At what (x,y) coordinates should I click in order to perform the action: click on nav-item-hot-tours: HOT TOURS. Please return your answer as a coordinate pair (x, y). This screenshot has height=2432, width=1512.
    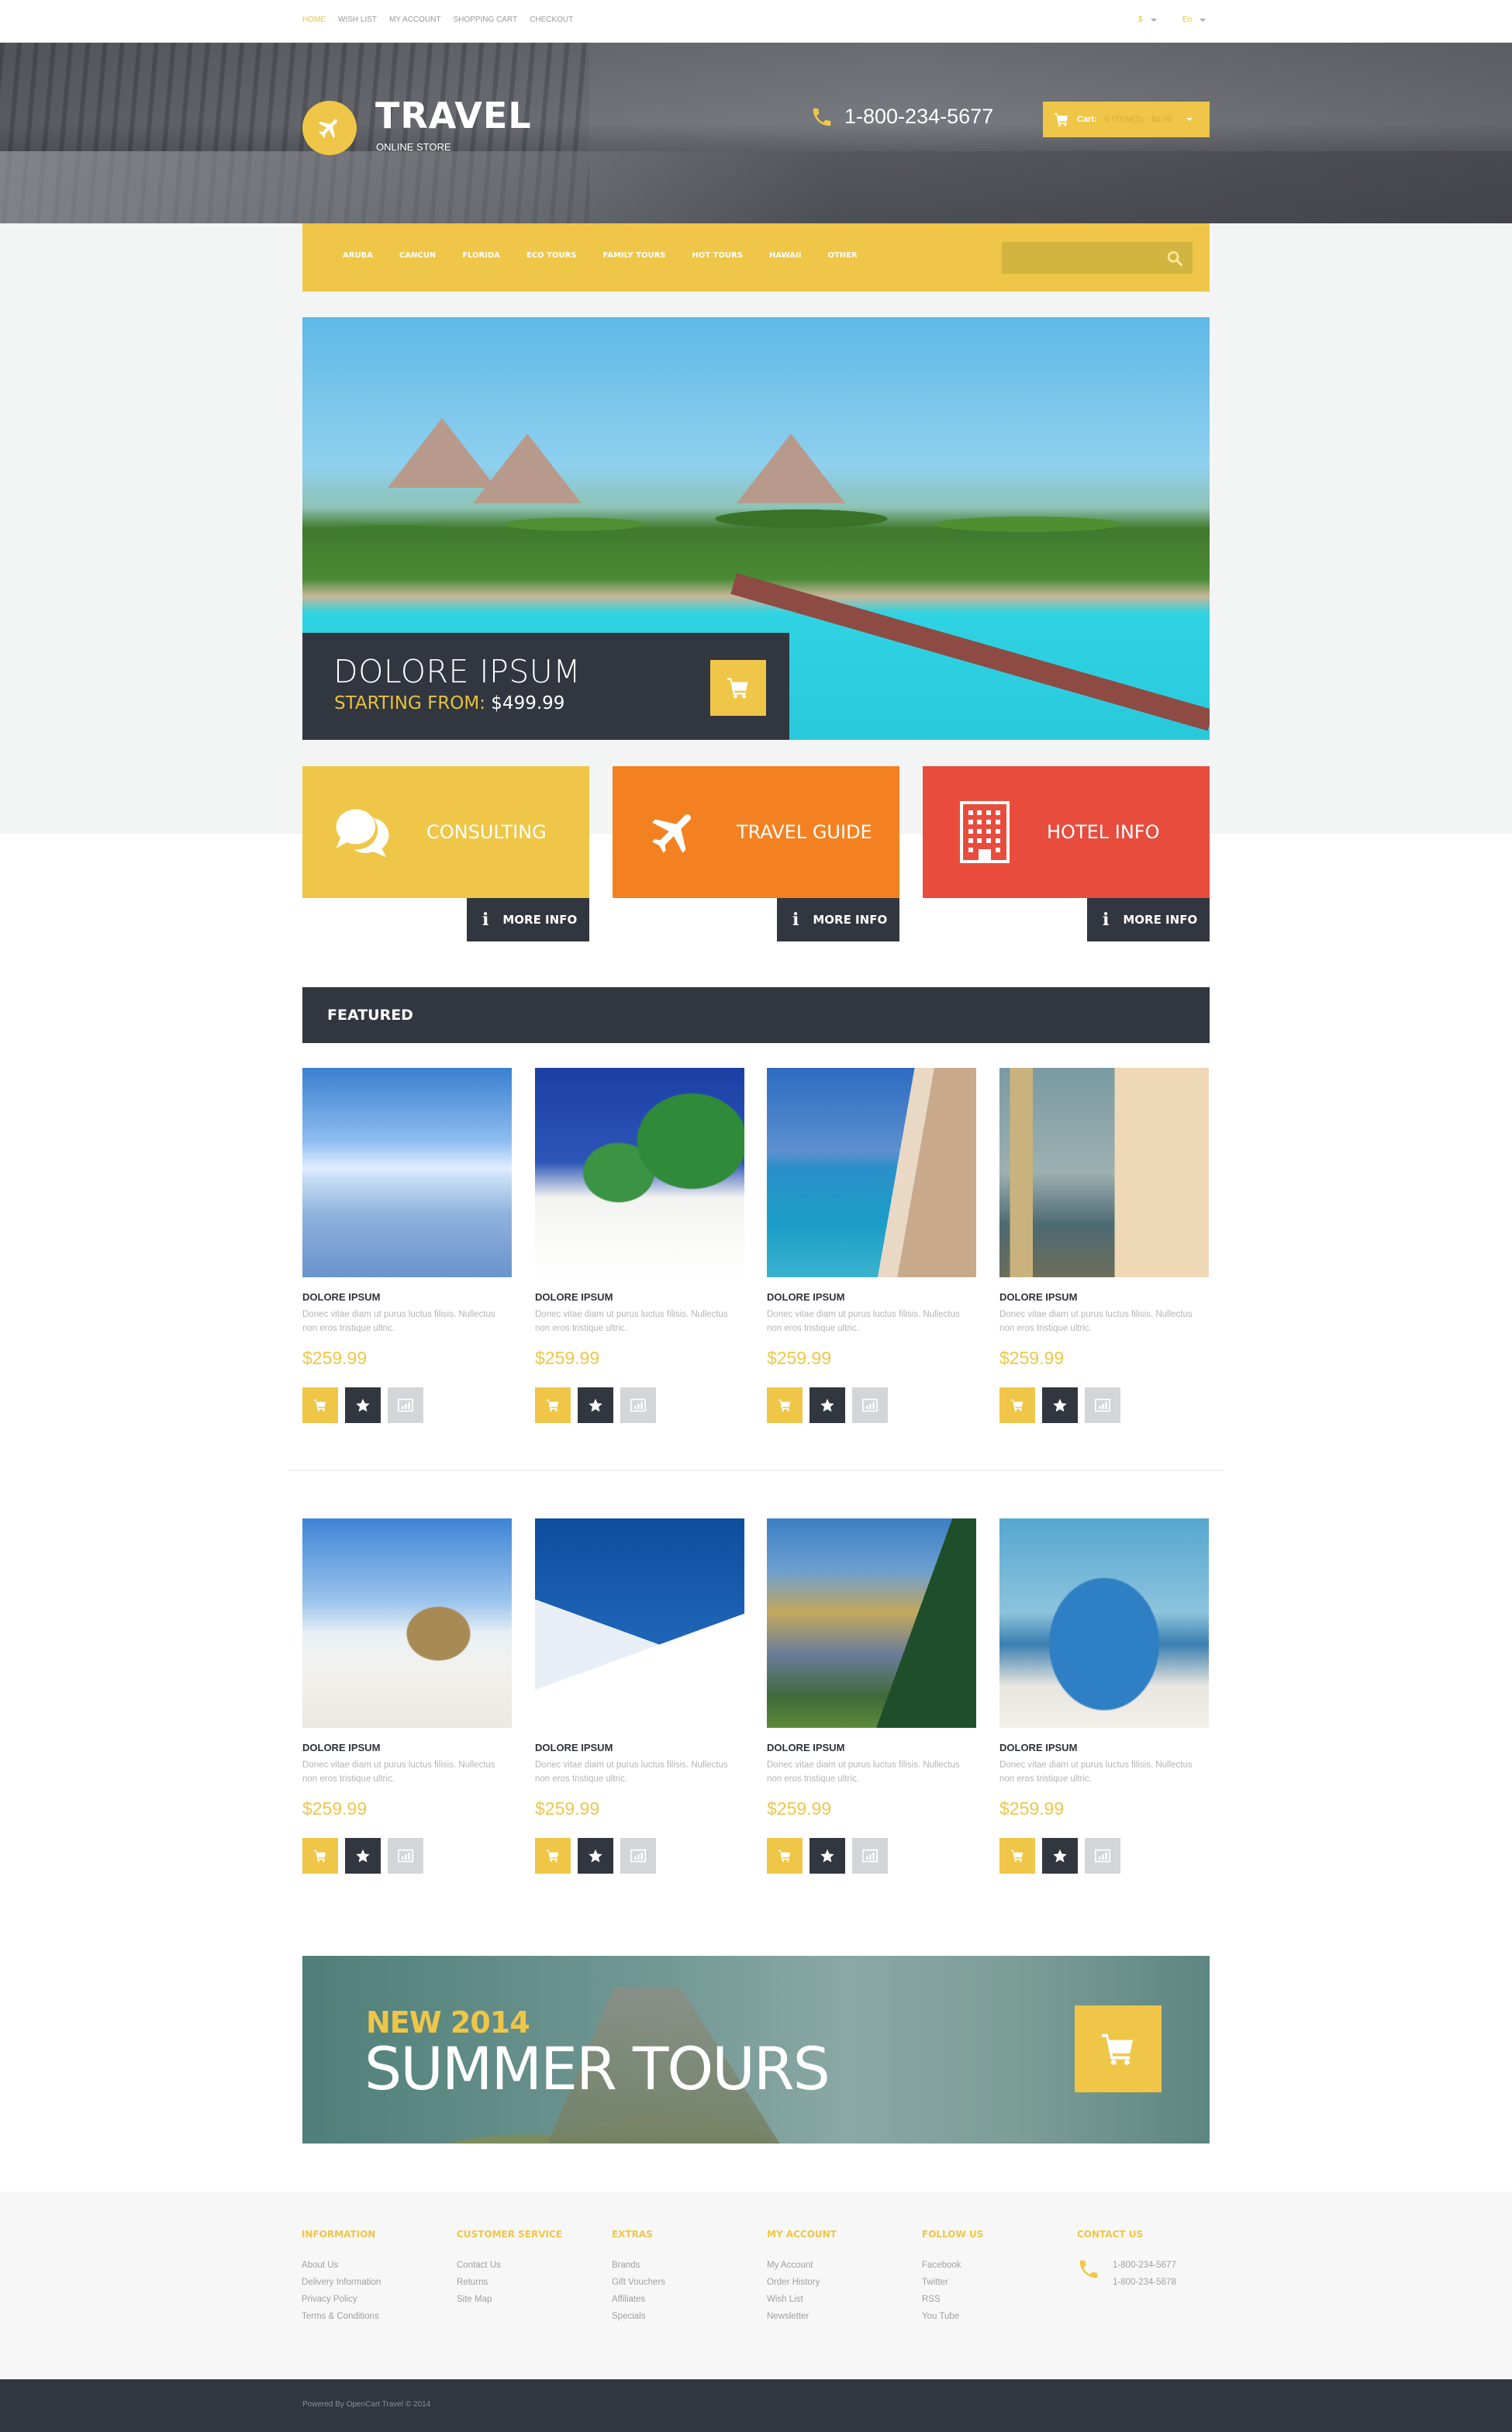
    Looking at the image, I should click on (718, 255).